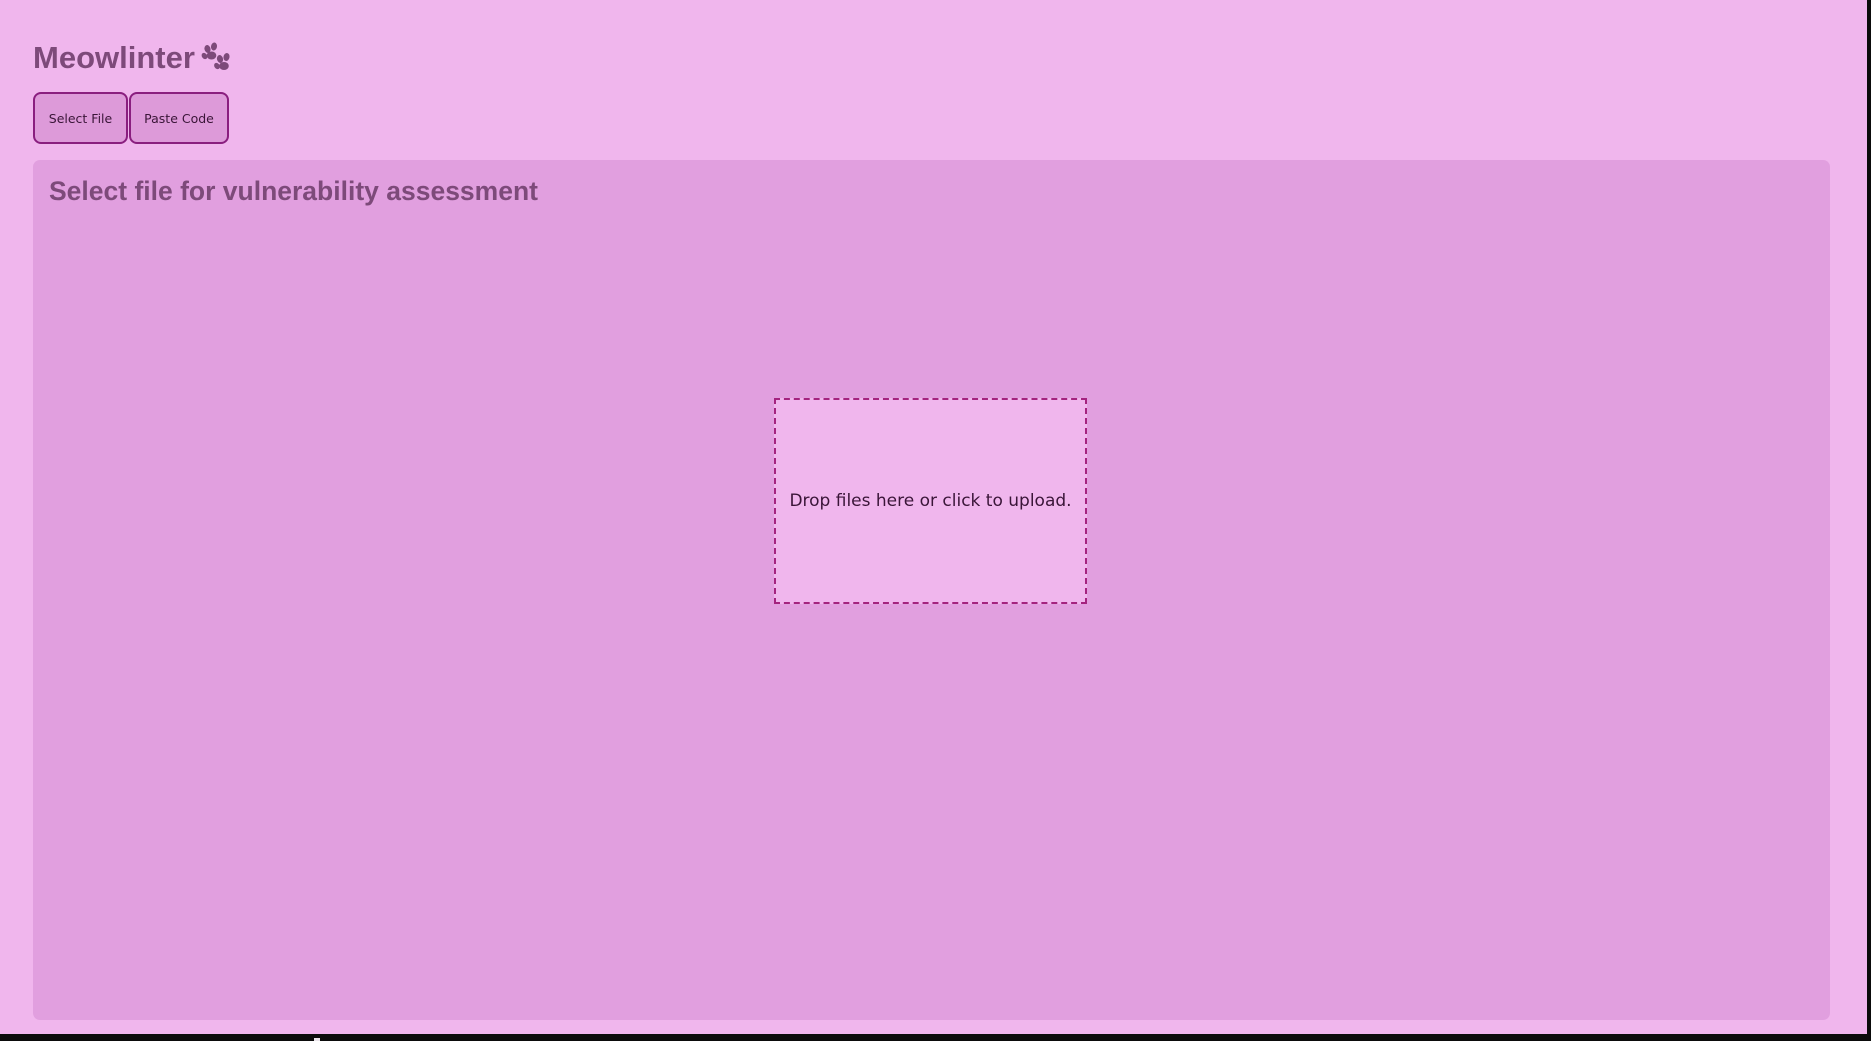 This screenshot has height=1041, width=1871. I want to click on app-header: Meowlinter, so click(133, 58).